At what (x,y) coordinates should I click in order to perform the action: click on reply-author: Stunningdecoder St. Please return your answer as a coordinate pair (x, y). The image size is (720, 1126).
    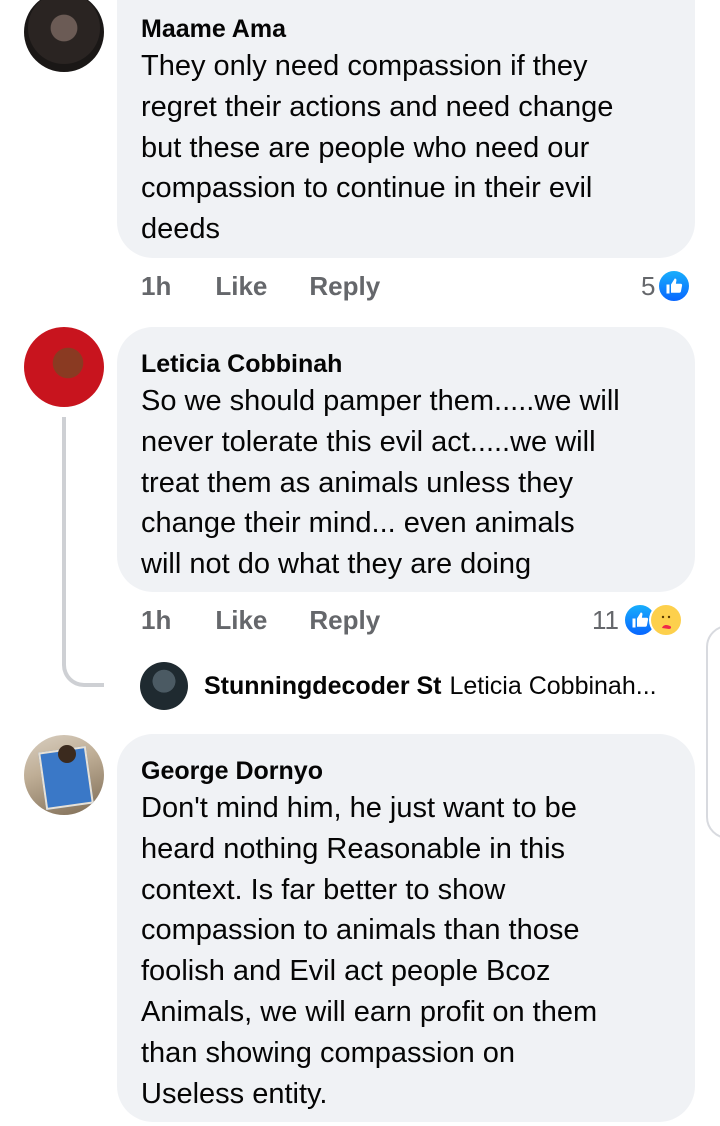
    Looking at the image, I should click on (323, 686).